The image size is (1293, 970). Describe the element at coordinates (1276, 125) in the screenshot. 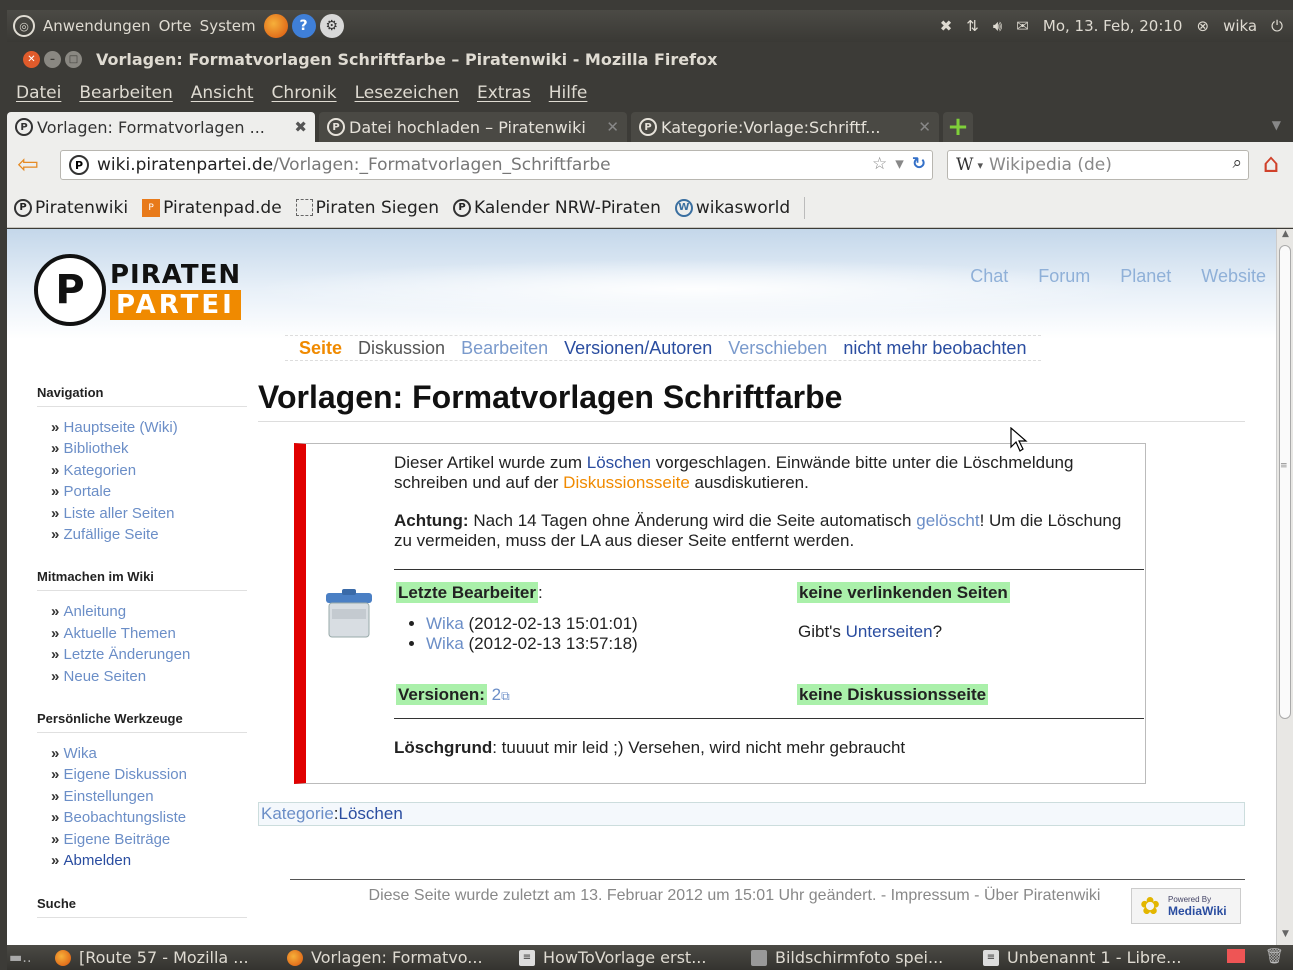

I see `tab-list-icon: ▼` at that location.